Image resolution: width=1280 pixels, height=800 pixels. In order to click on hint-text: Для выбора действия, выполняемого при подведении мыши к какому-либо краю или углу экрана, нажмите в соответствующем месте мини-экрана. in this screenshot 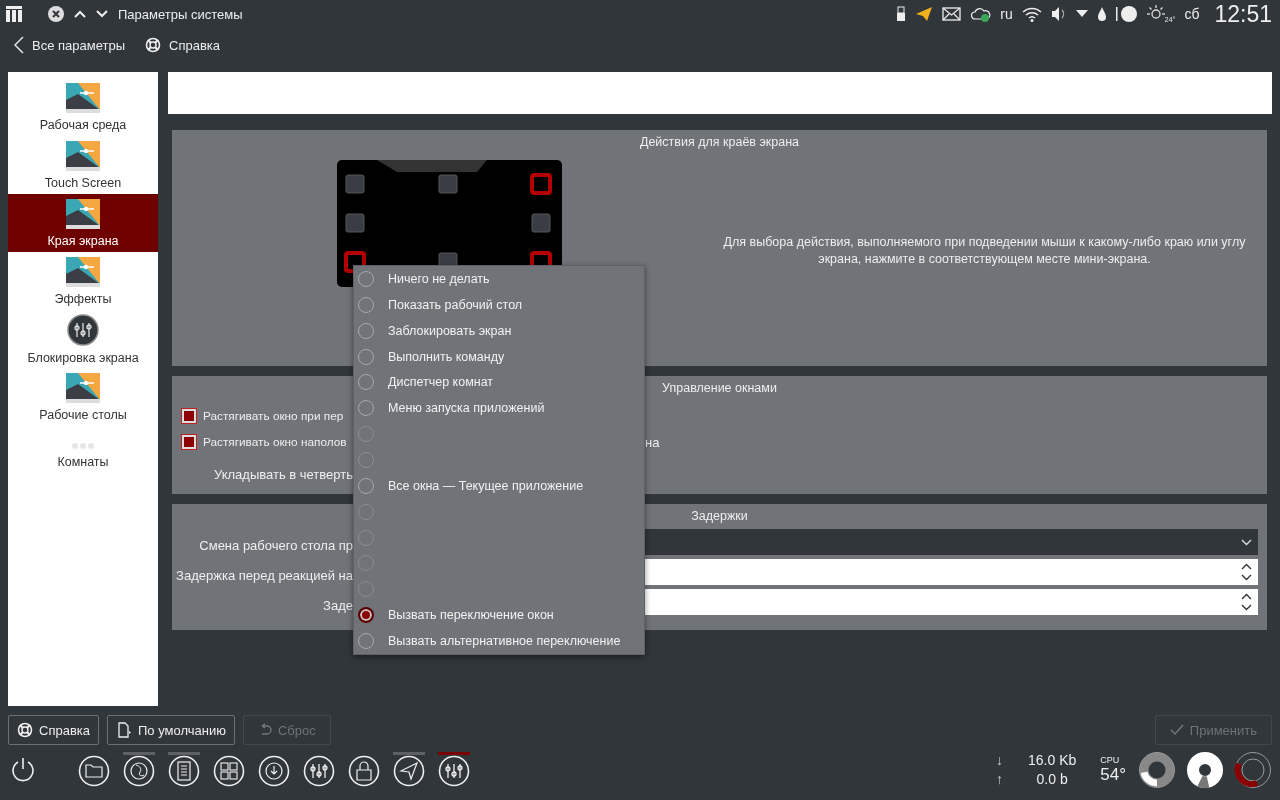, I will do `click(984, 251)`.